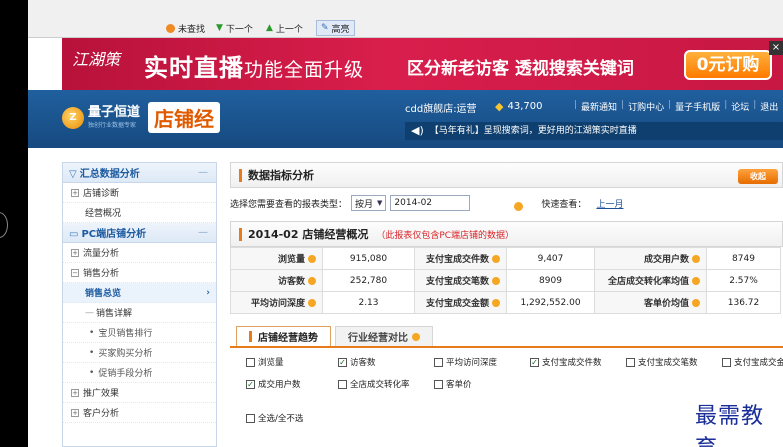 This screenshot has height=447, width=783. What do you see at coordinates (380, 203) in the screenshot?
I see `chevron-down-icon: ▼` at bounding box center [380, 203].